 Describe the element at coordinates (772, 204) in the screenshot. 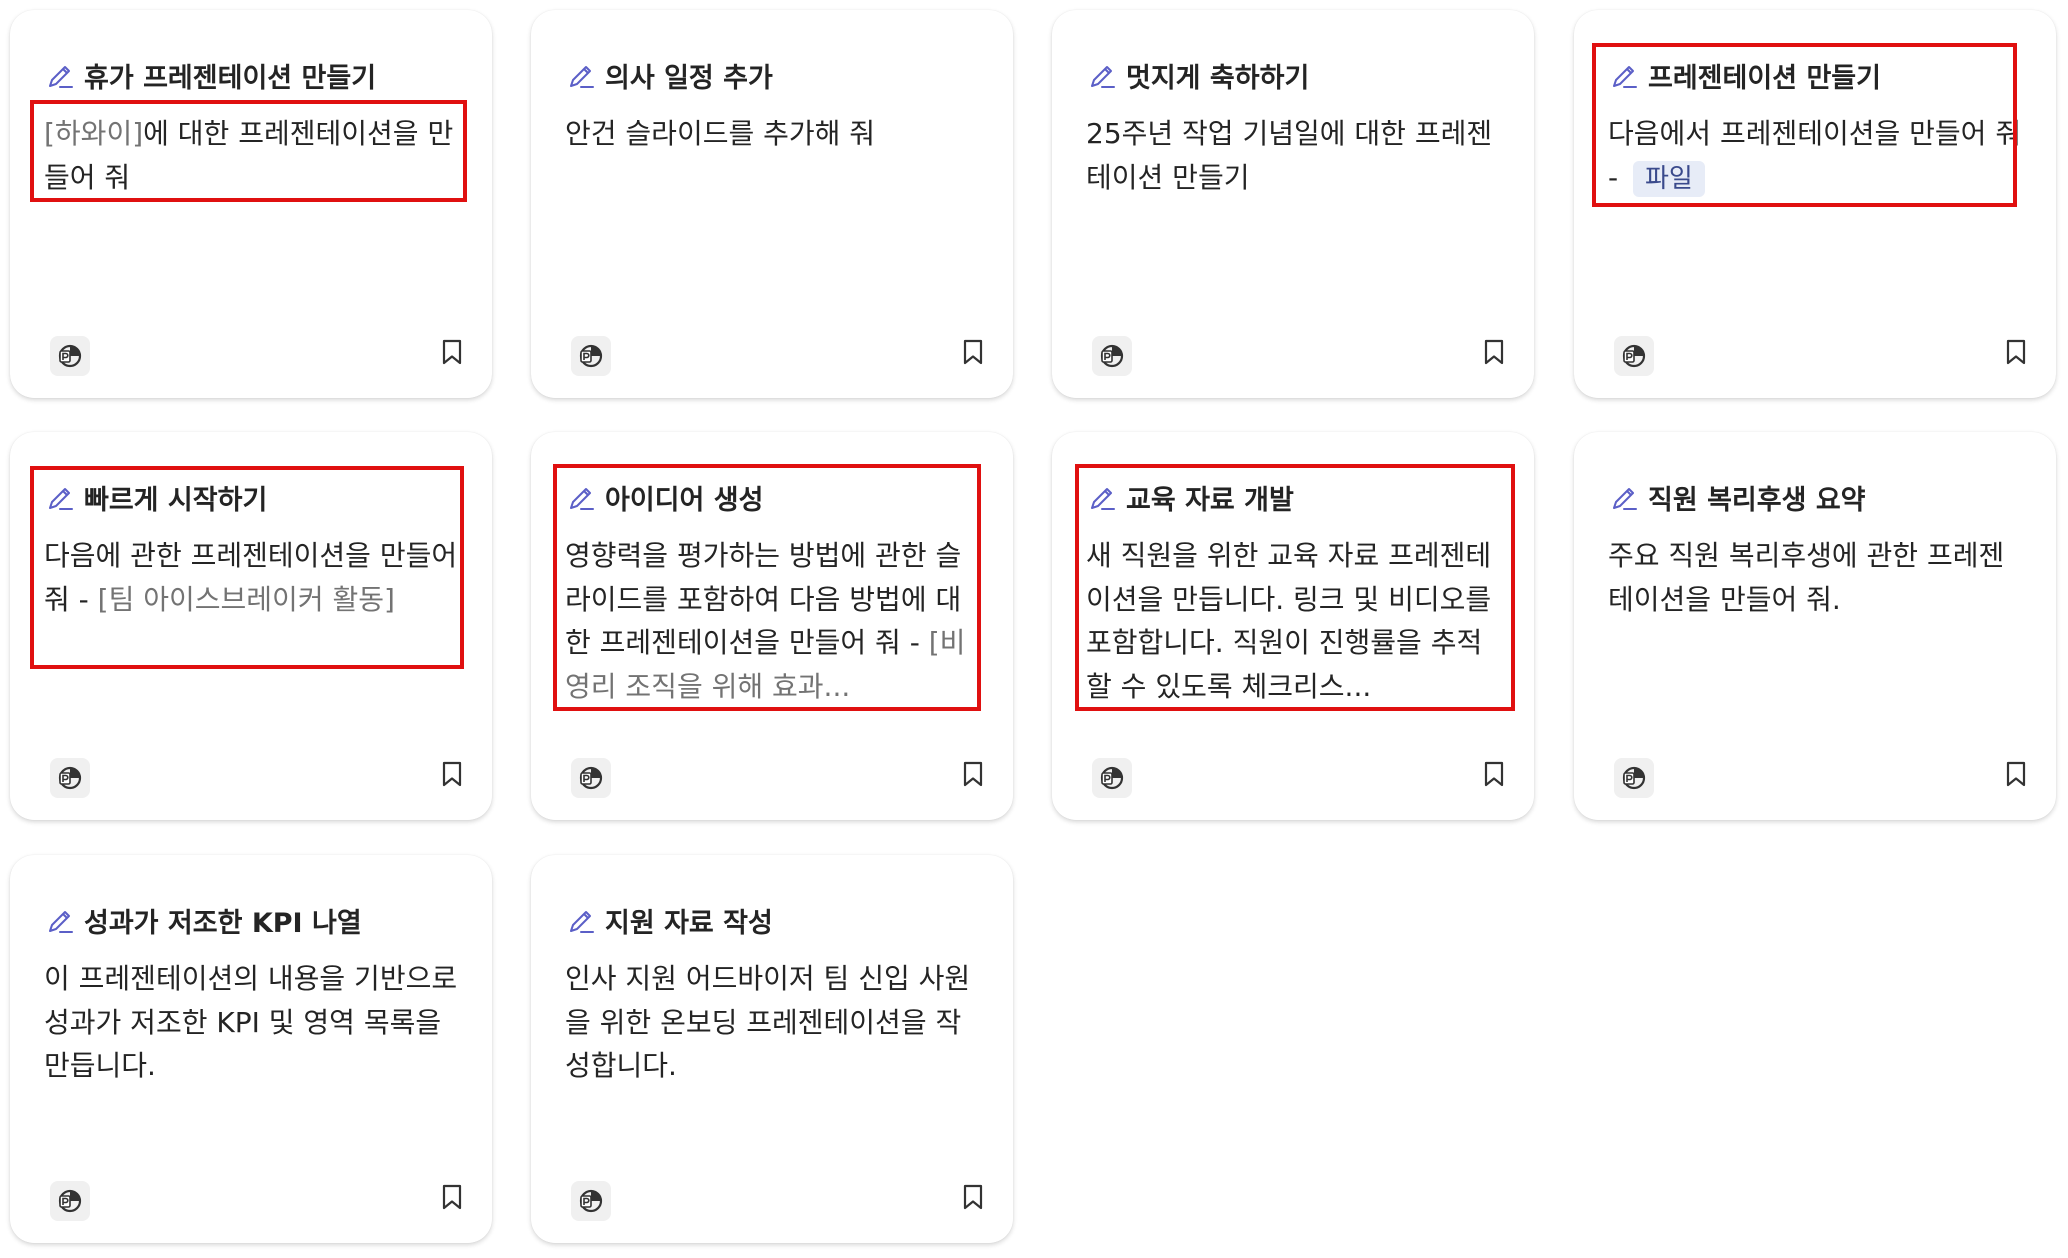

I see `prompt-card: 의사 일정 추가 안건 슬라이드를 추가해 줘` at that location.